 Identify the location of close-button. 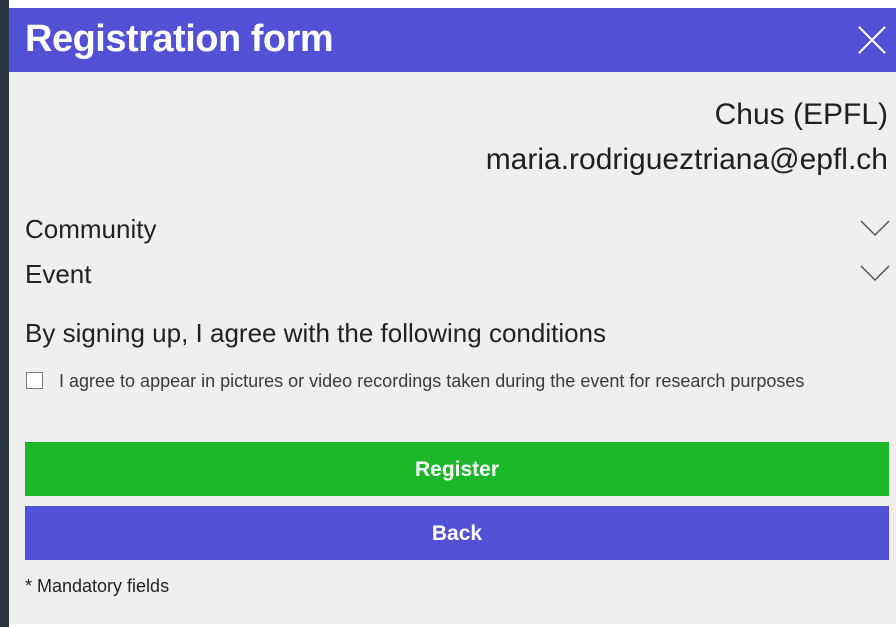
(872, 40).